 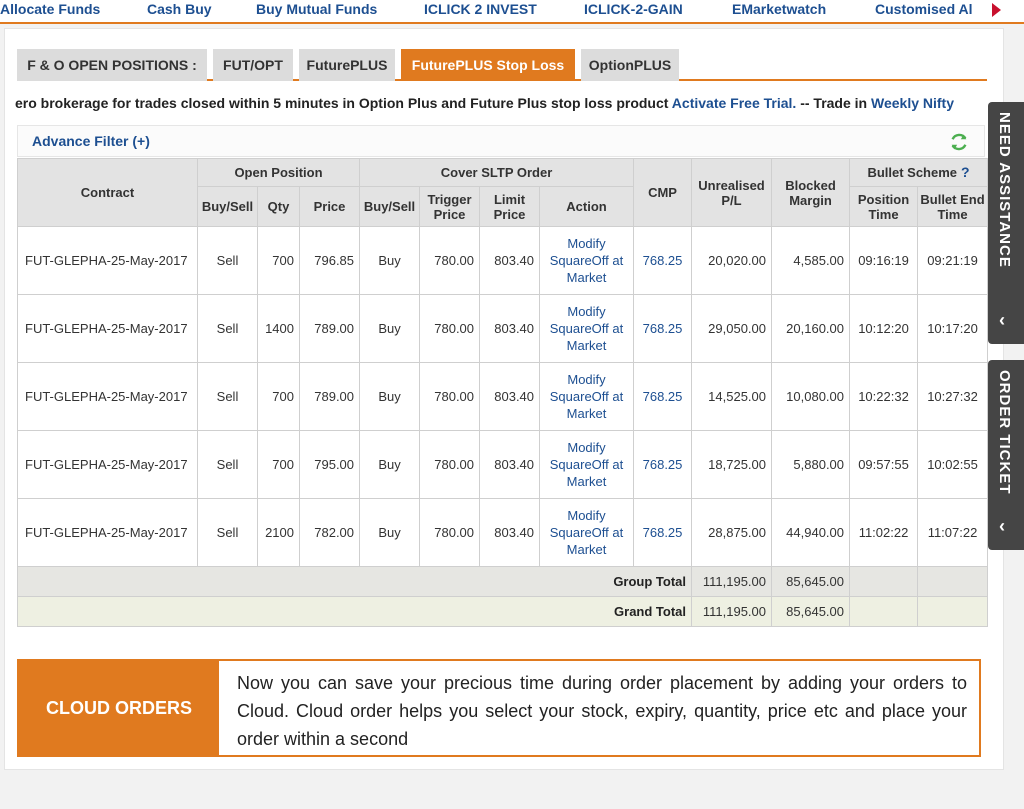 I want to click on cell-margin: 5,880.00, so click(x=811, y=464).